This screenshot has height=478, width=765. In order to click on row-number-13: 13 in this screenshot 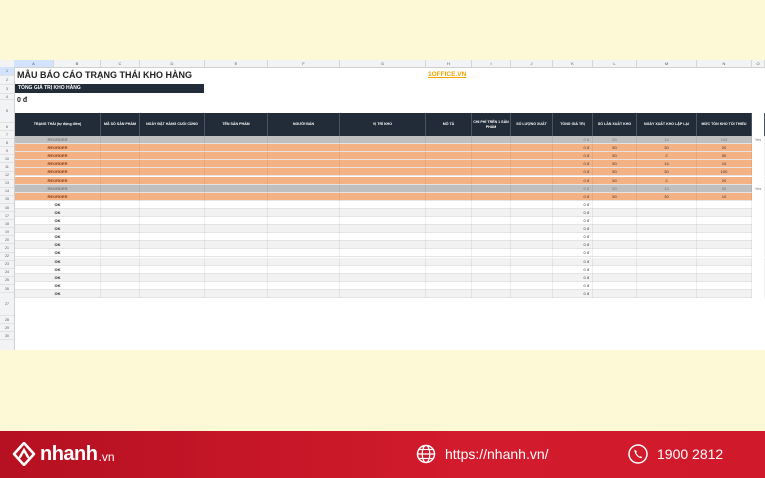, I will do `click(7, 184)`.